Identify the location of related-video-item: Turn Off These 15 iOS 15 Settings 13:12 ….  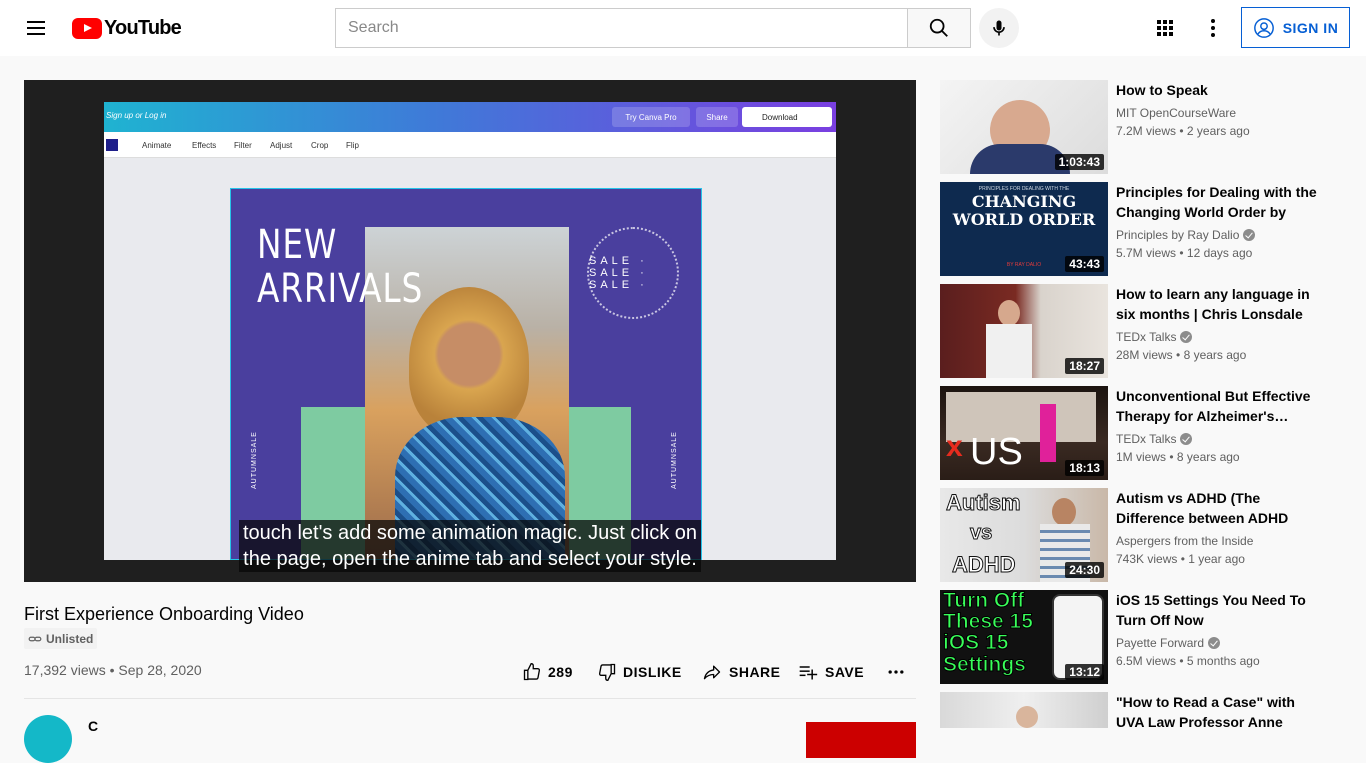
(1140, 637).